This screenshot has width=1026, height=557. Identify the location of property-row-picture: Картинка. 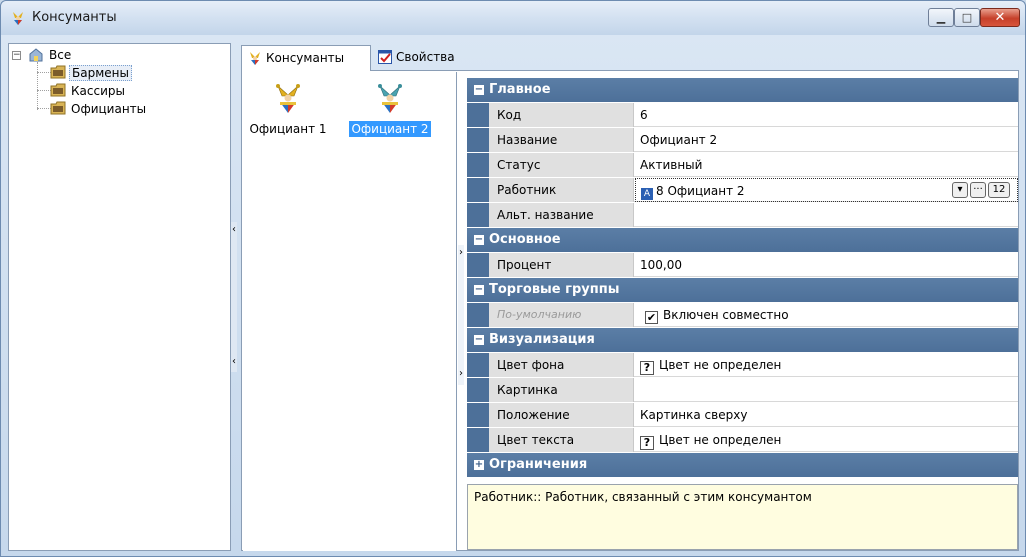
(742, 390).